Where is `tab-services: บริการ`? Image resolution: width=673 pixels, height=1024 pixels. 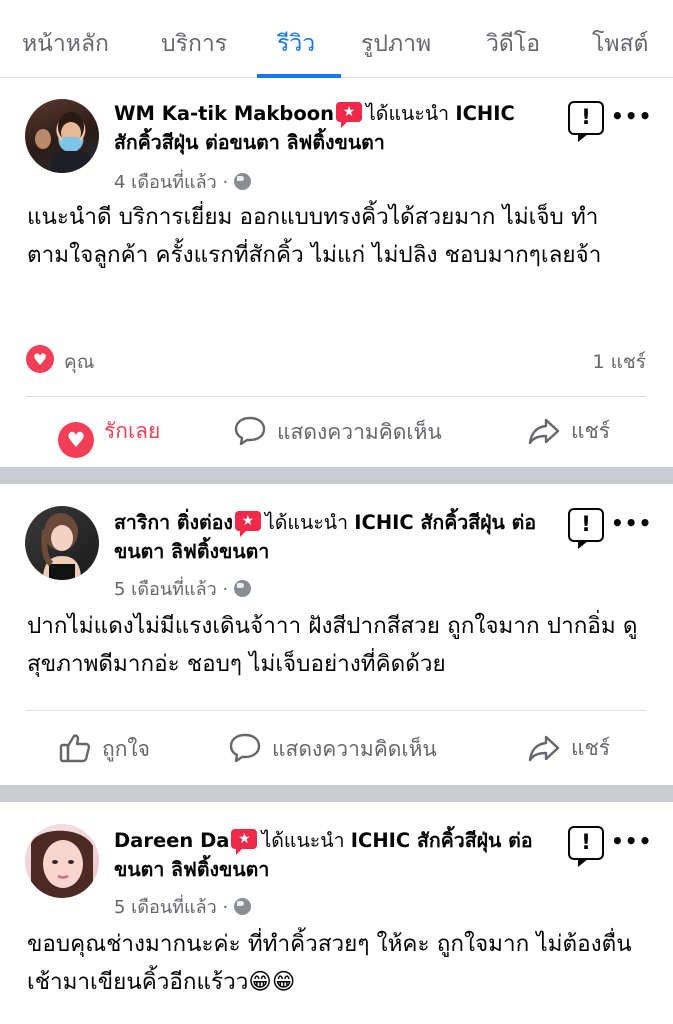 tab-services: บริการ is located at coordinates (194, 44).